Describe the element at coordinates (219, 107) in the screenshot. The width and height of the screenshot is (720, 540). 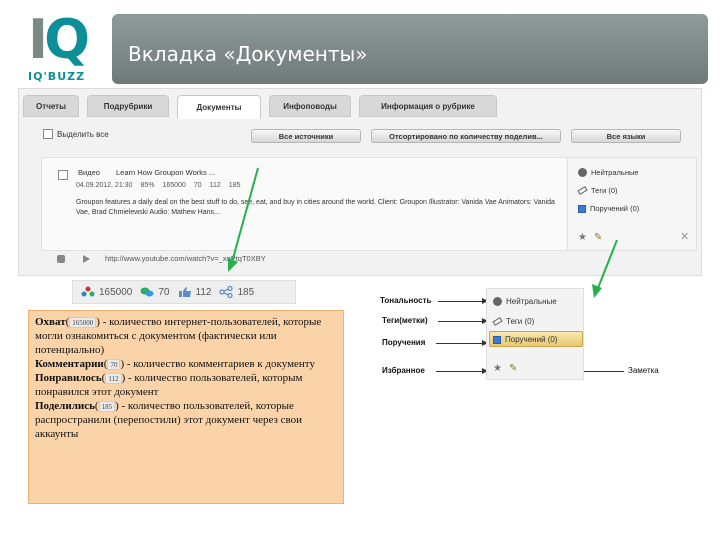
I see `tab-documents: Документы` at that location.